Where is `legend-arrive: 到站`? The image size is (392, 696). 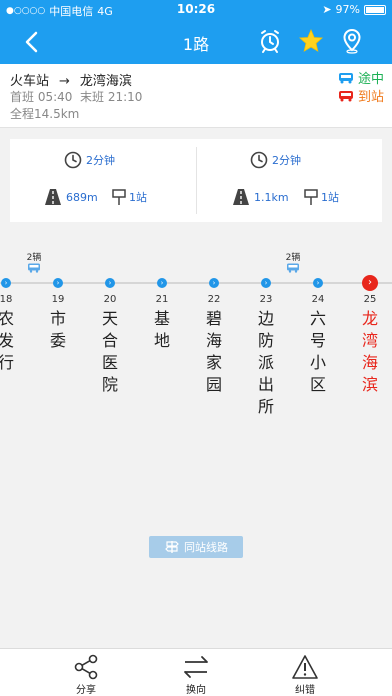
legend-arrive: 到站 is located at coordinates (361, 95).